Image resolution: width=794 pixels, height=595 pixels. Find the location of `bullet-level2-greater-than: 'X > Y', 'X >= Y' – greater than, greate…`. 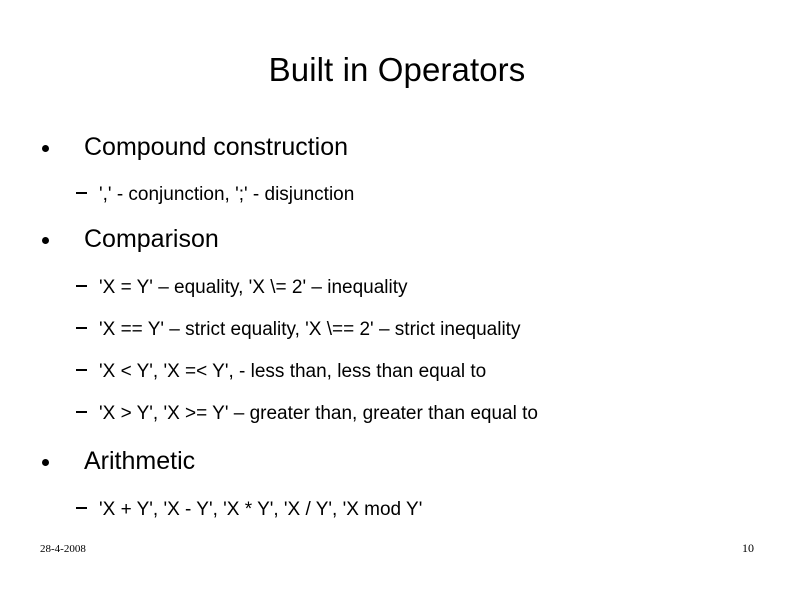

bullet-level2-greater-than: 'X > Y', 'X >= Y' – greater than, greate… is located at coordinates (397, 413).